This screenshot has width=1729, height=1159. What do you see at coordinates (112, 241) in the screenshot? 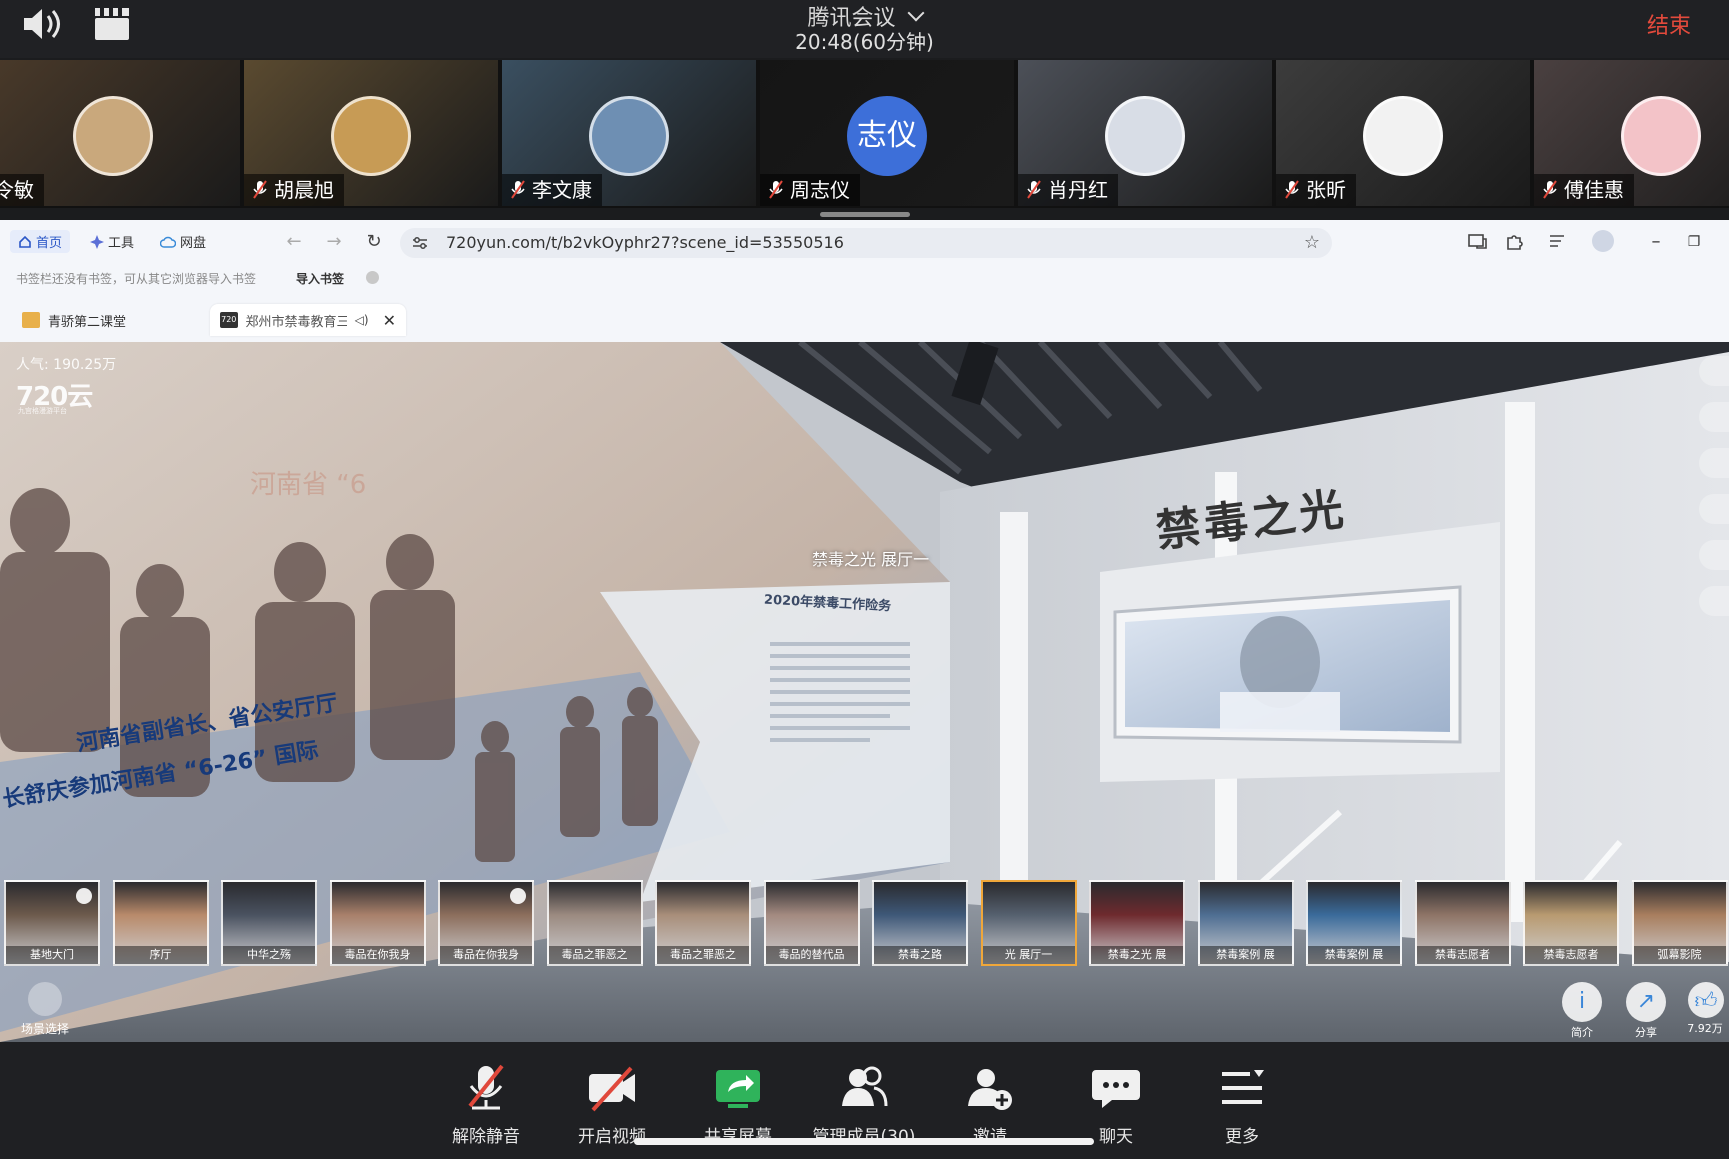
I see `tools-button: 工具` at bounding box center [112, 241].